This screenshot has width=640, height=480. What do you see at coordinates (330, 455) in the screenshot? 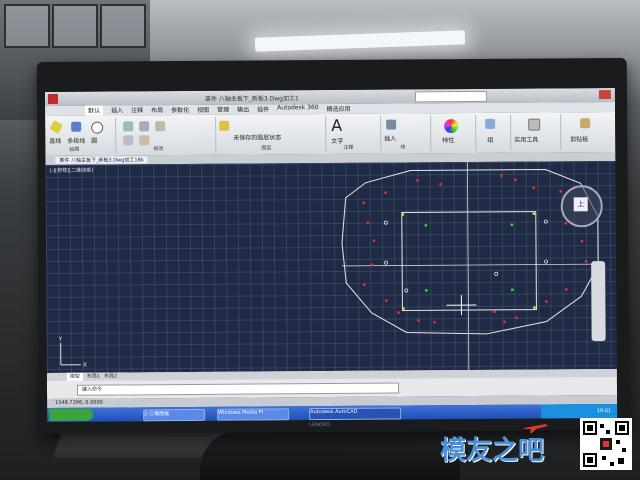
I see `monitor-stand` at bounding box center [330, 455].